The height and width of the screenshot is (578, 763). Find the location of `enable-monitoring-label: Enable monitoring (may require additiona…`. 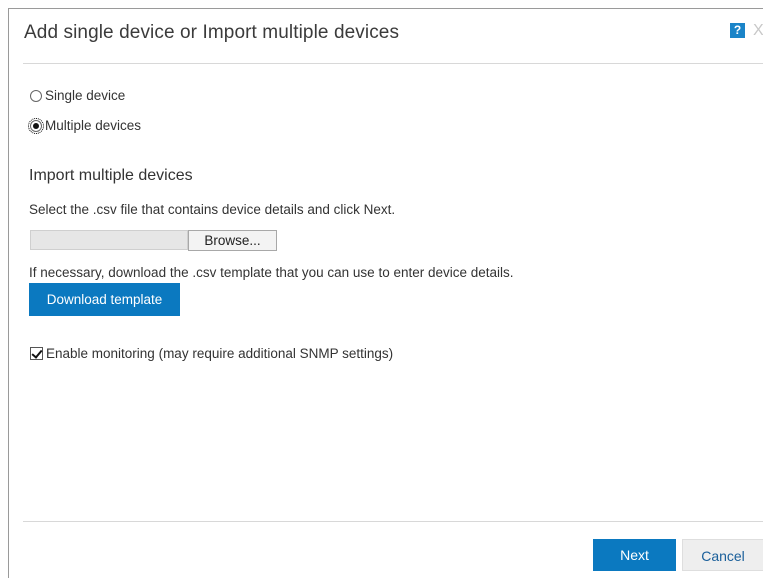

enable-monitoring-label: Enable monitoring (may require additiona… is located at coordinates (220, 353).